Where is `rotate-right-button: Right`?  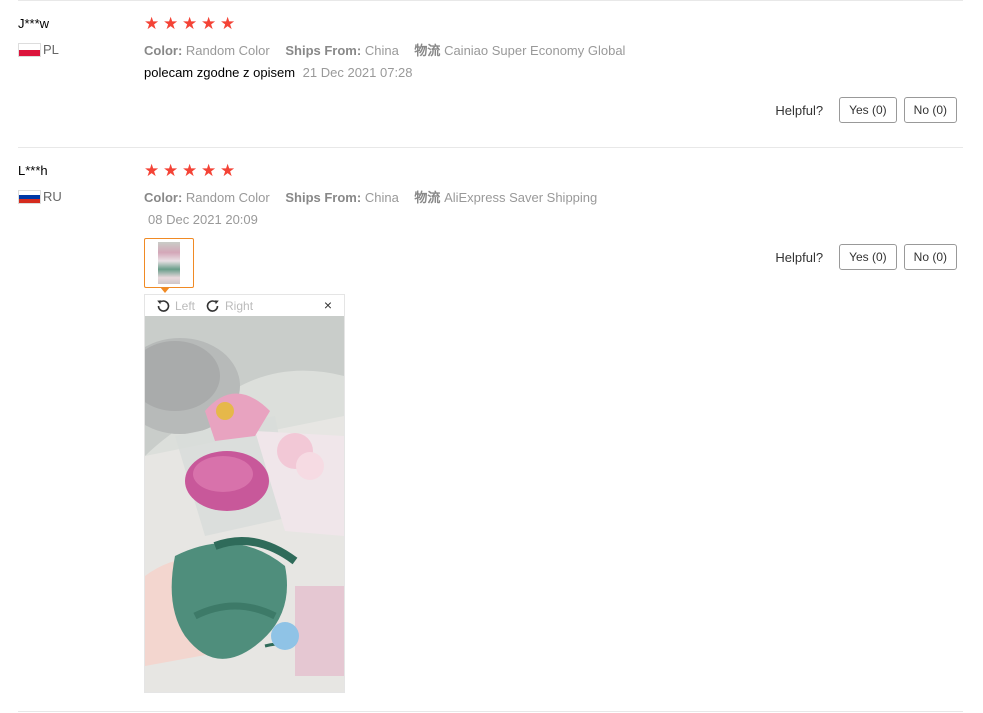 rotate-right-button: Right is located at coordinates (229, 306).